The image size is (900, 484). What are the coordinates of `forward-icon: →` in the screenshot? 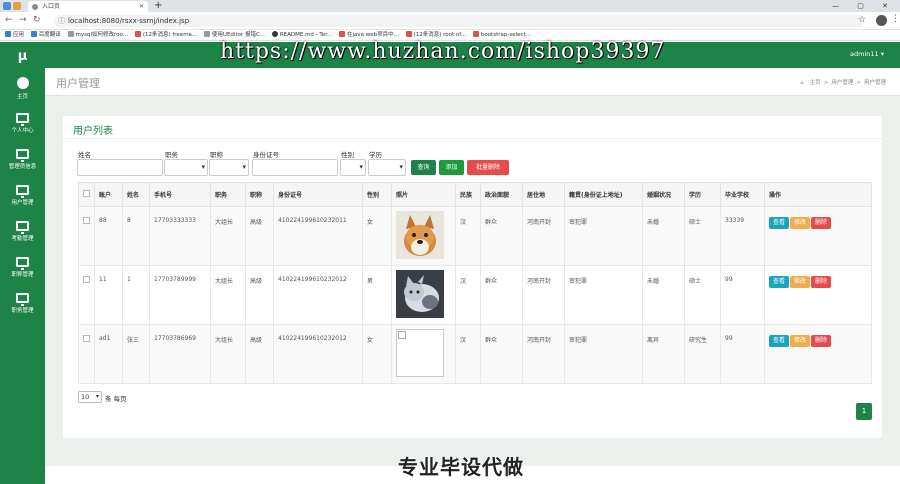 It's located at (23, 20).